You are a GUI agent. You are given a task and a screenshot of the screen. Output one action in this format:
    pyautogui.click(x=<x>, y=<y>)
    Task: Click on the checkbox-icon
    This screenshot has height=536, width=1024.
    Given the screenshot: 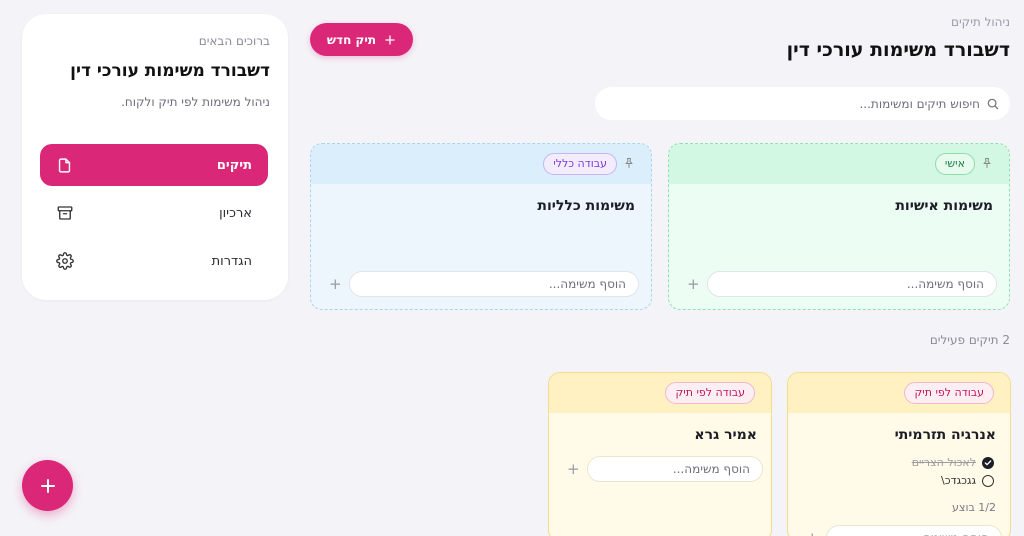 What is the action you would take?
    pyautogui.click(x=988, y=480)
    